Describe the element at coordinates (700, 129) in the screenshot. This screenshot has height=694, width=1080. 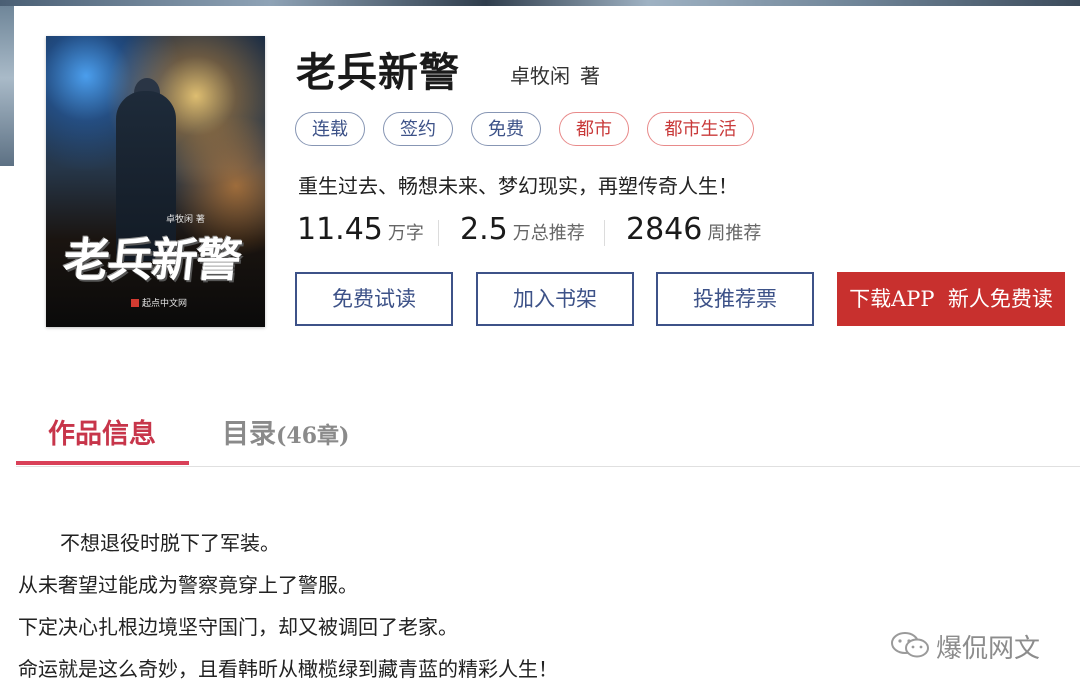
I see `tag-urban-life: 都市生活` at that location.